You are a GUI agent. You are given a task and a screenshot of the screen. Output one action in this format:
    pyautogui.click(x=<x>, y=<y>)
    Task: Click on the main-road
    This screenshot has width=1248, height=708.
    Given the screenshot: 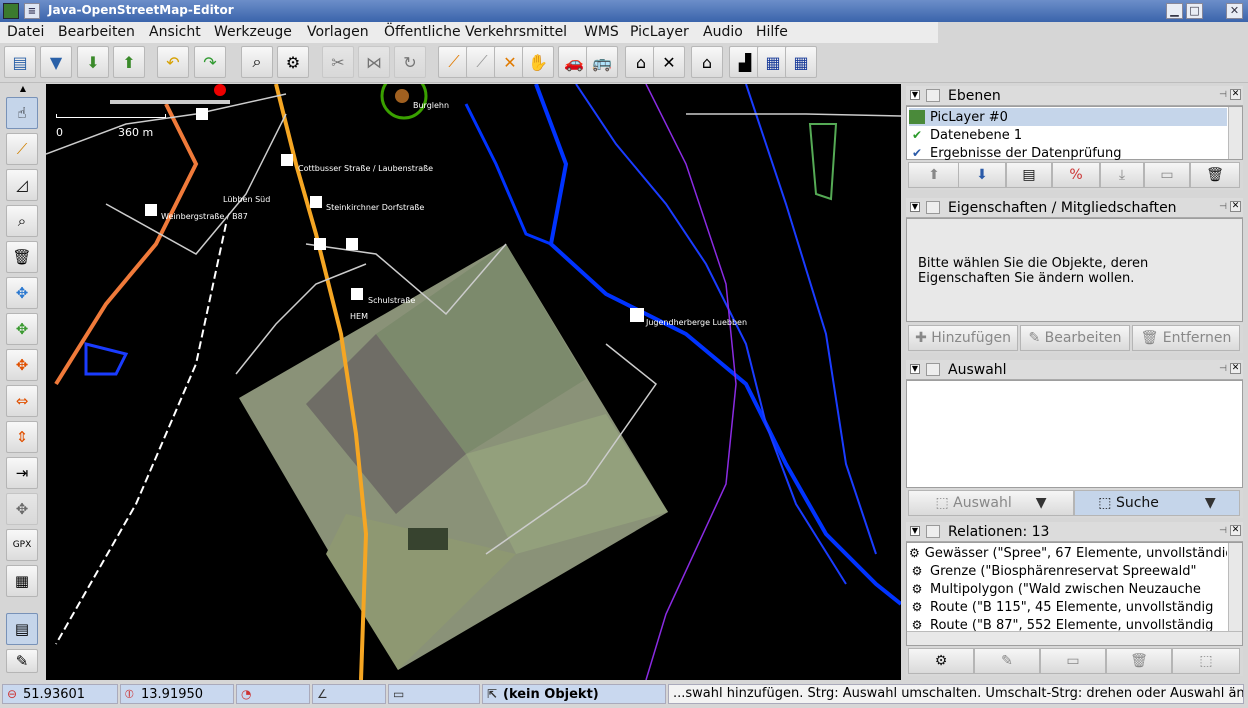 What is the action you would take?
    pyautogui.click(x=126, y=244)
    